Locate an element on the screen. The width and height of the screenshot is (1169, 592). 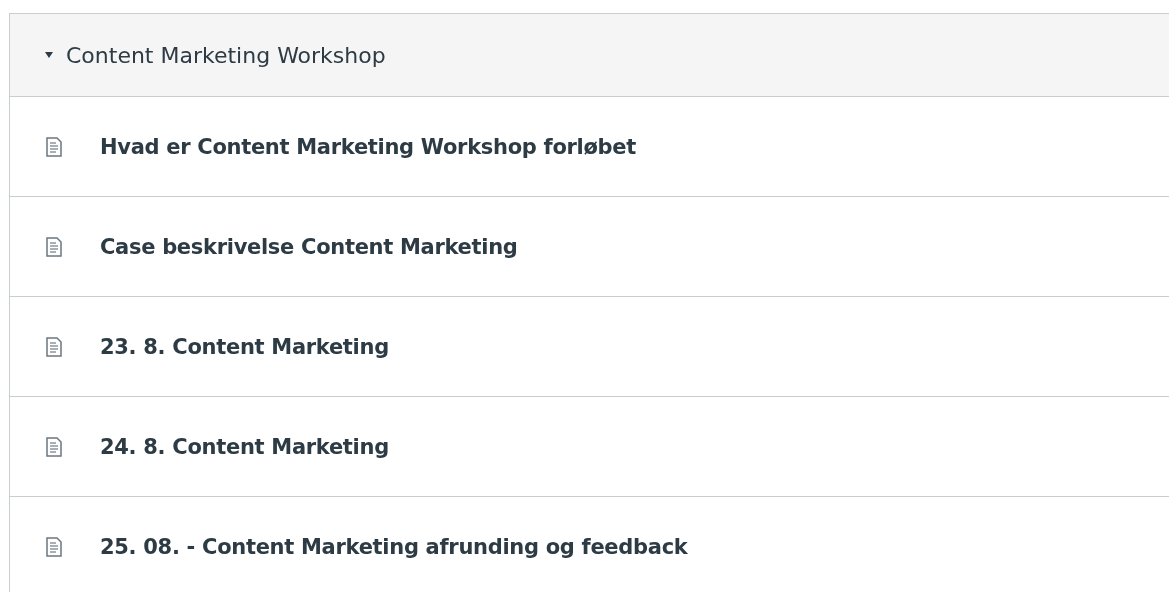
module-item-link: 25. 08. - Content Marketing afrunding og feedback is located at coordinates (394, 546).